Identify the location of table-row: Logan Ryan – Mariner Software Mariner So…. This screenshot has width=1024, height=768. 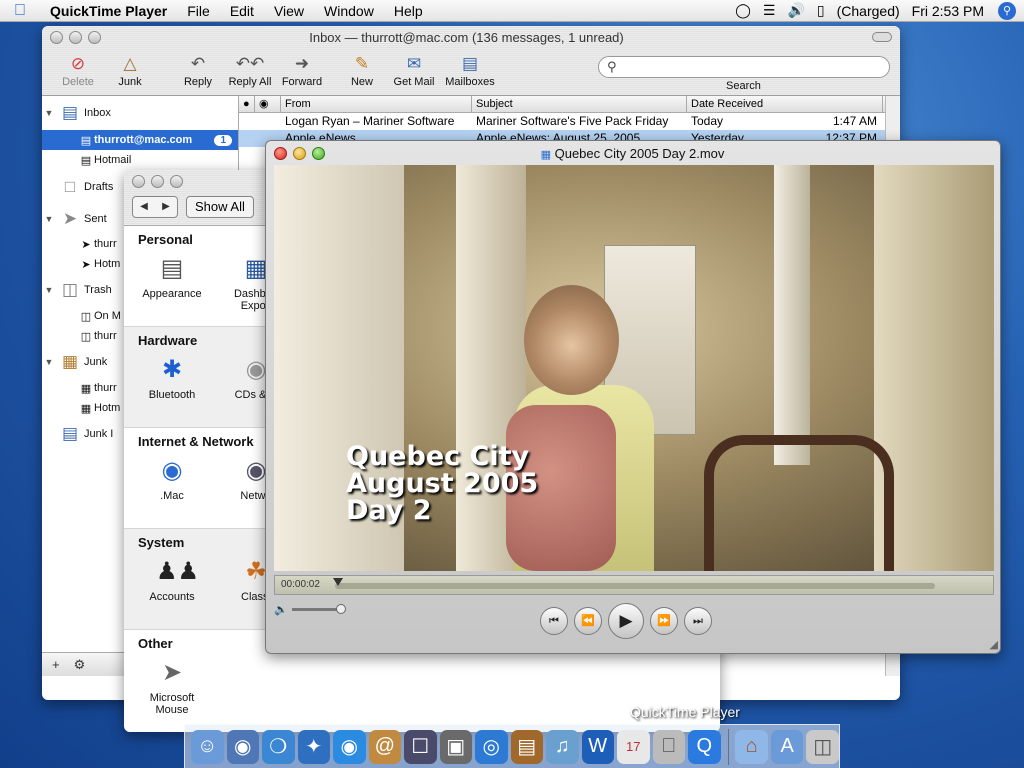
(569, 121).